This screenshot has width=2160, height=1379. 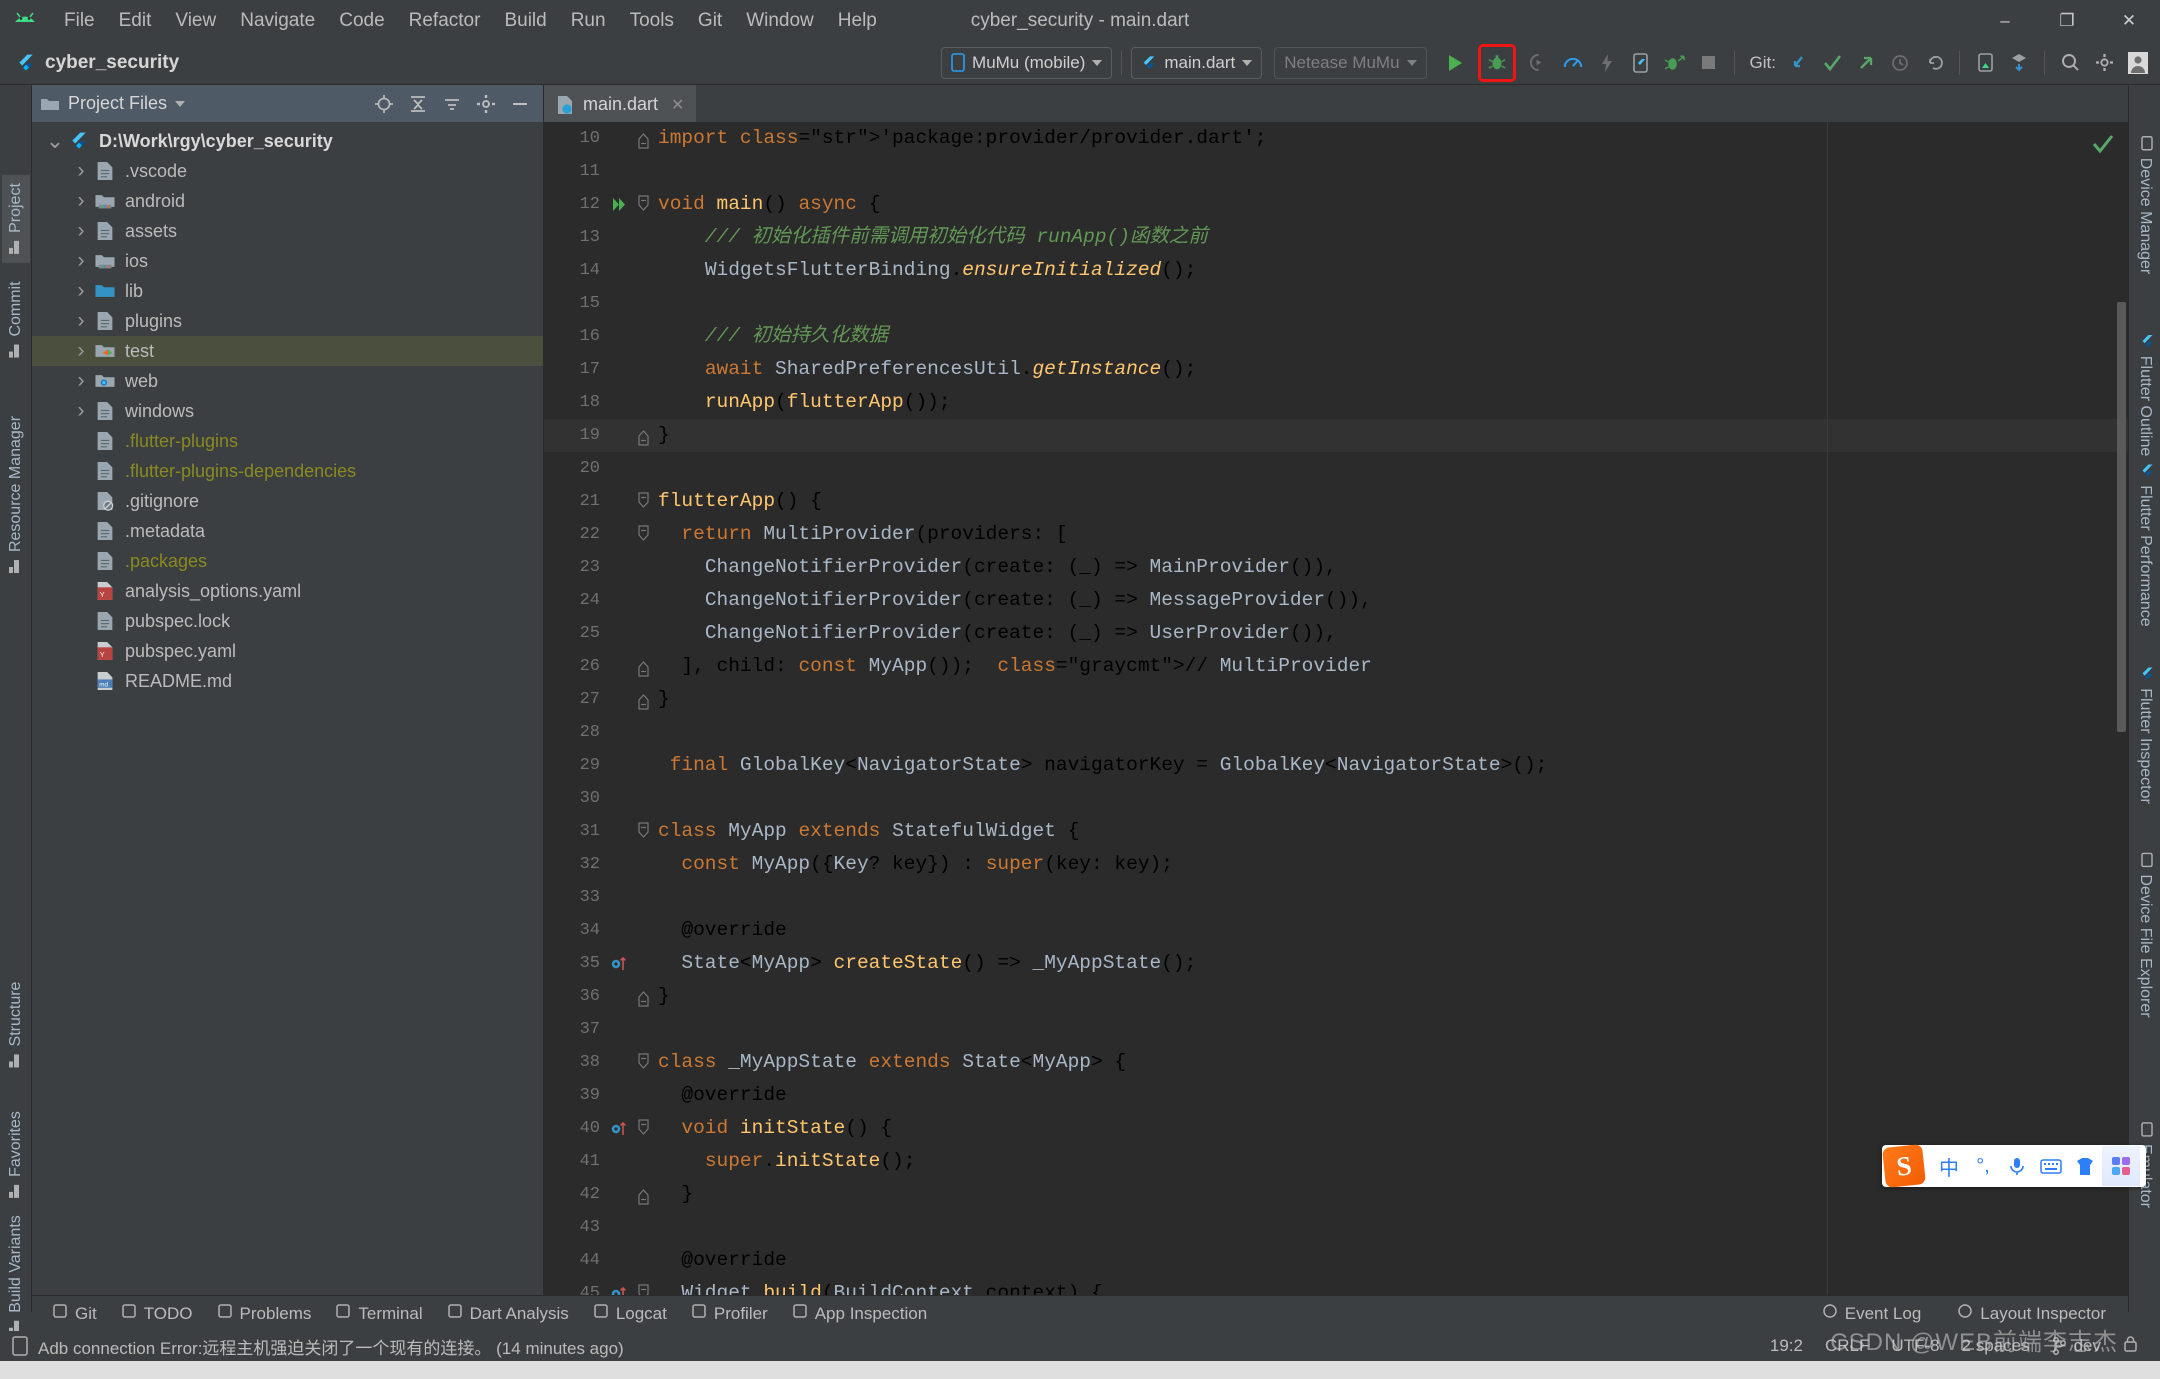 What do you see at coordinates (860, 534) in the screenshot?
I see `code-text: return MultiProvider(providers: [` at bounding box center [860, 534].